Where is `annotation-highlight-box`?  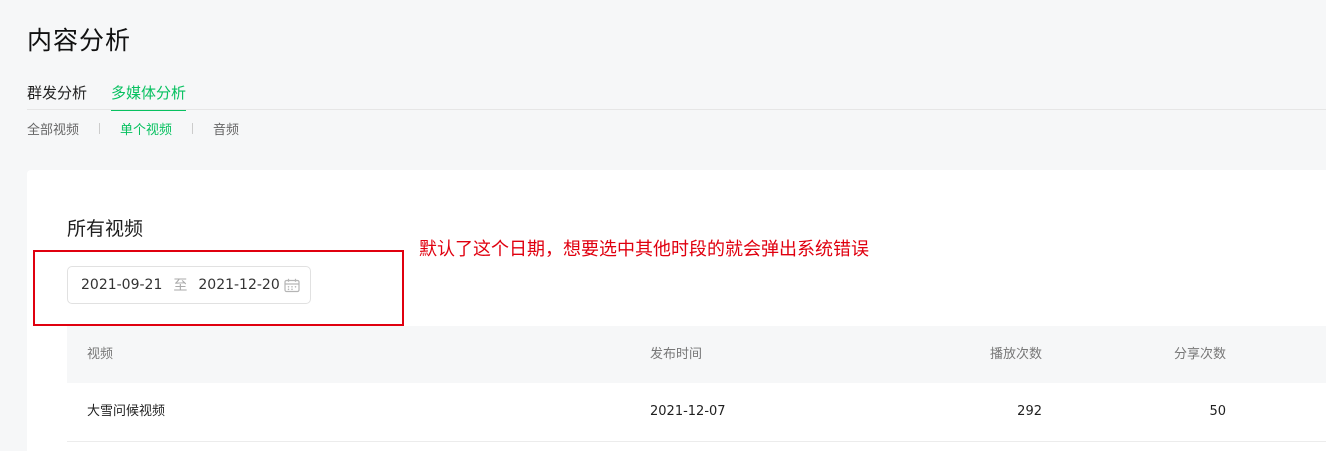
annotation-highlight-box is located at coordinates (218, 288).